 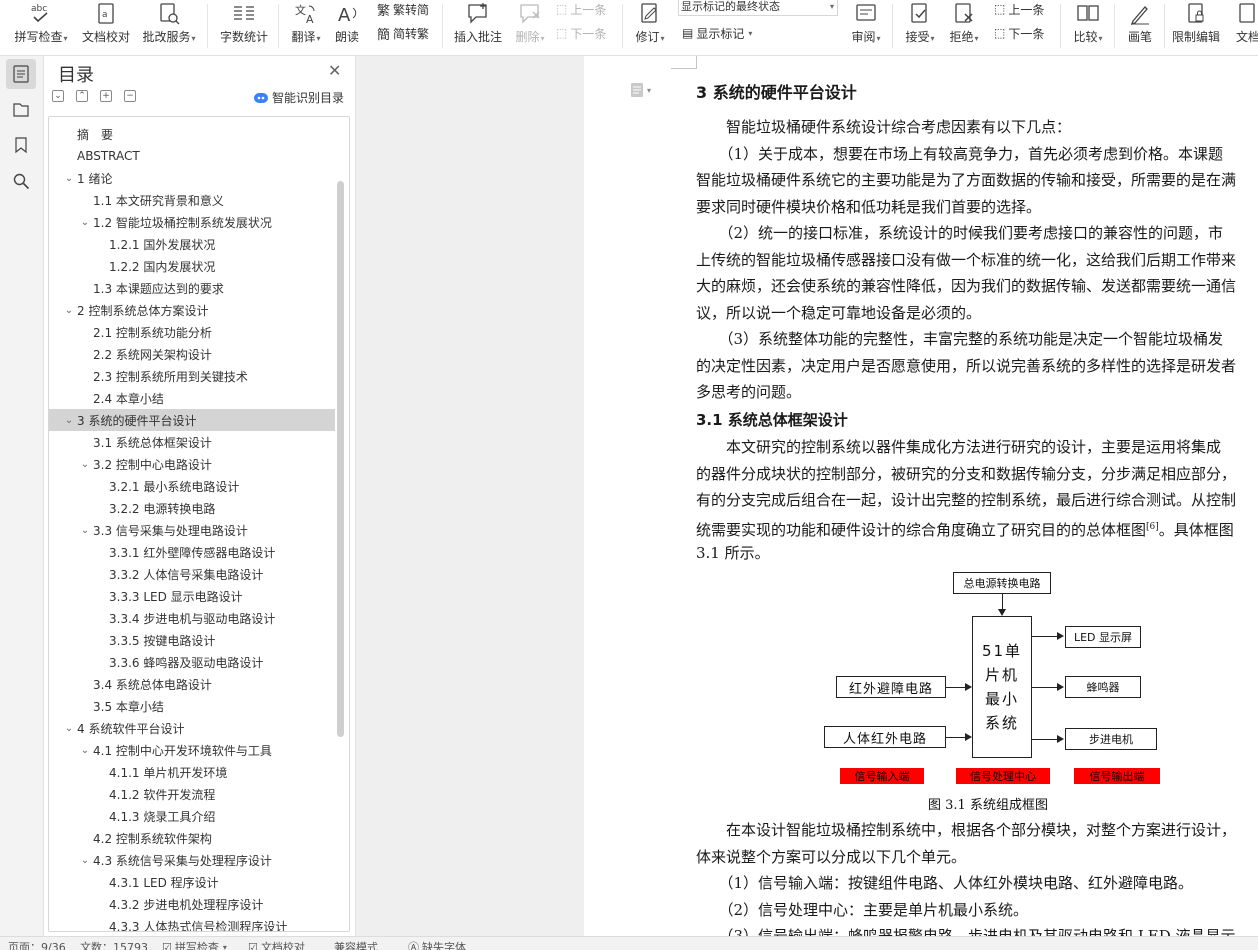 I want to click on toc-item: 3.2.1 最小系统电路设计, so click(x=192, y=486).